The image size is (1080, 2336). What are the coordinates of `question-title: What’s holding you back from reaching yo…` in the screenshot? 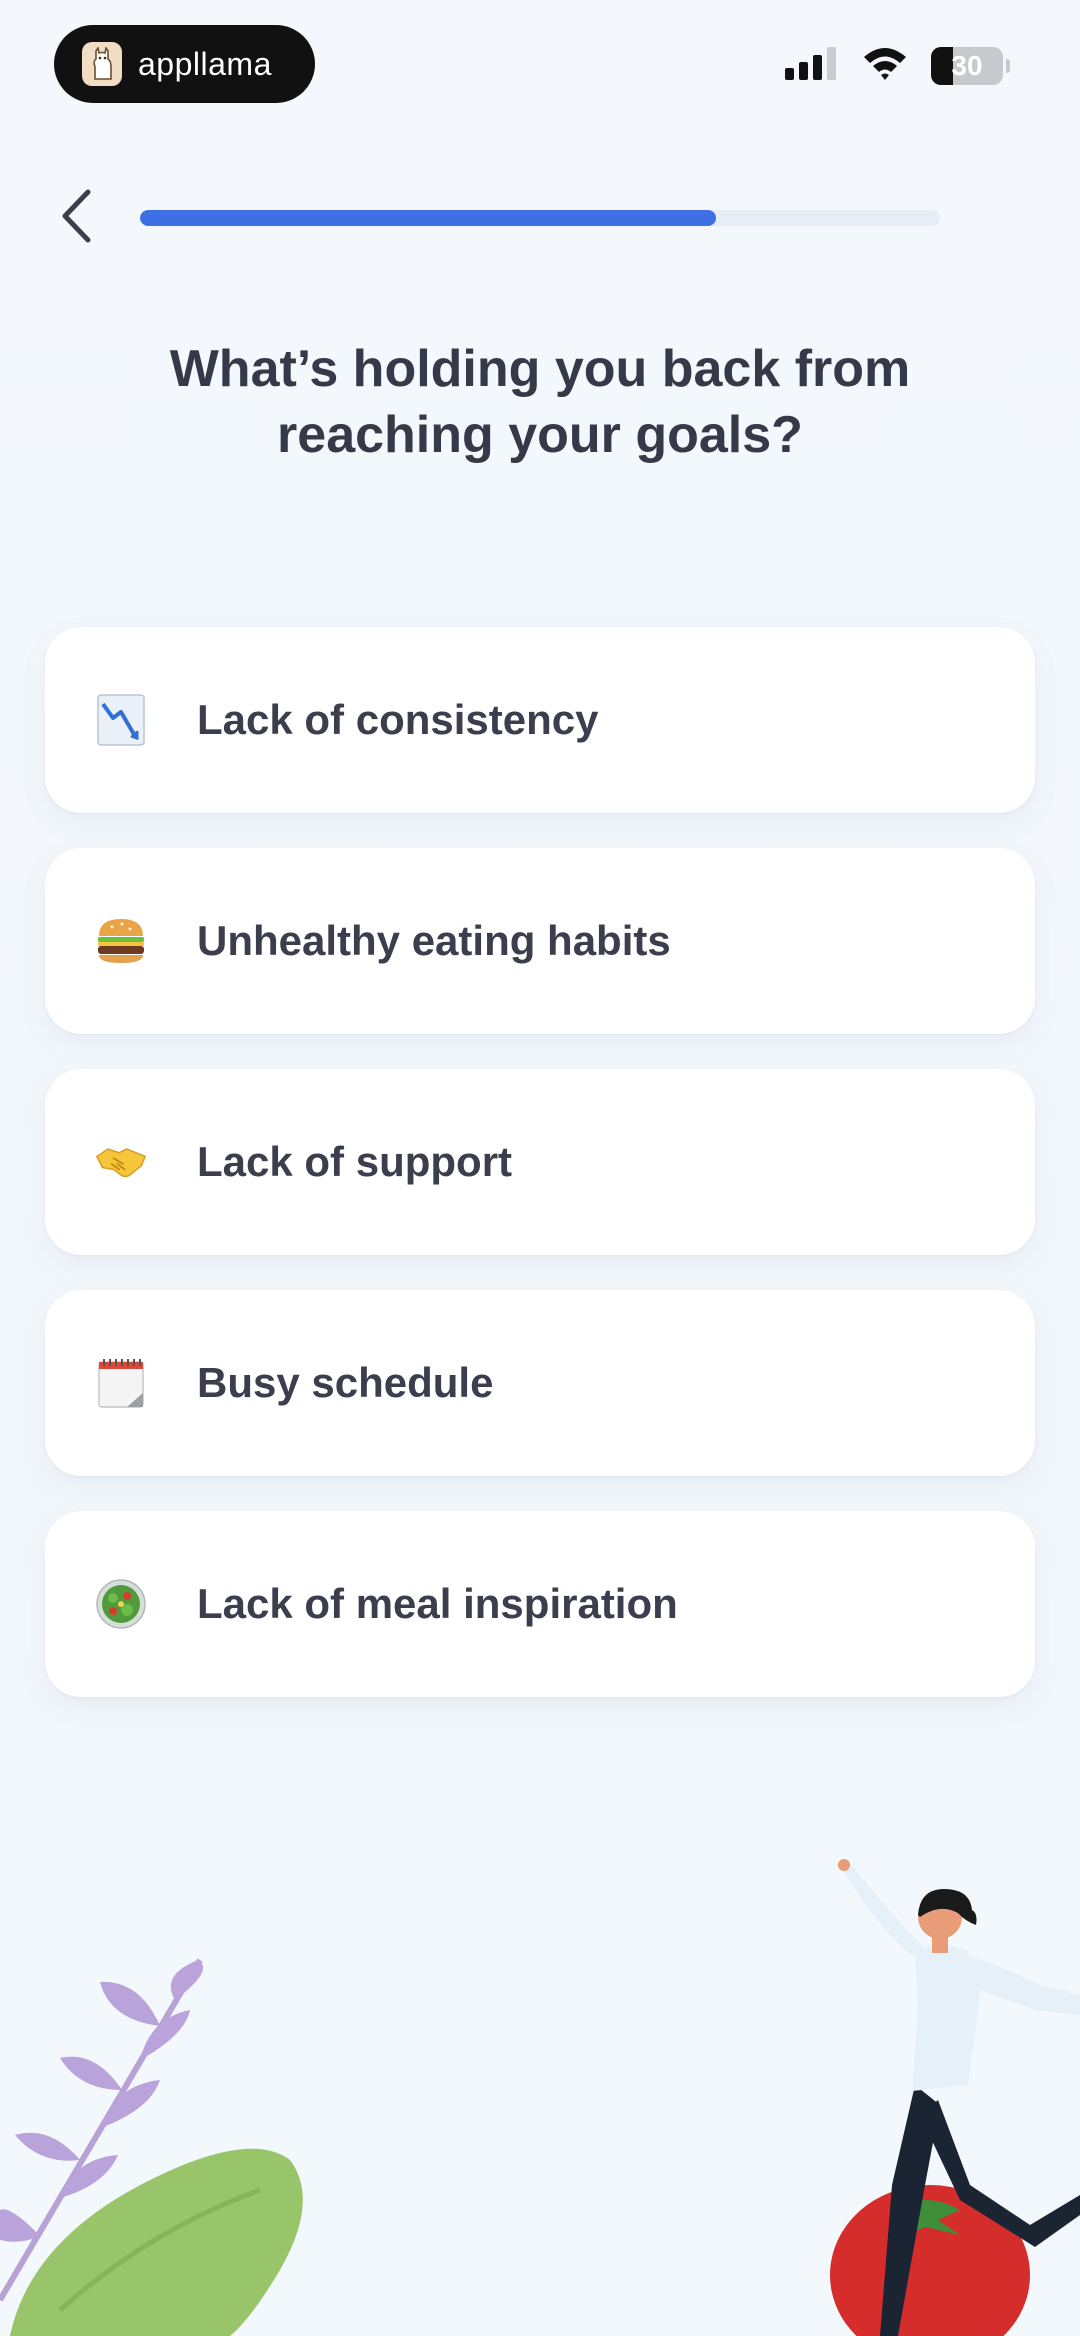 It's located at (540, 402).